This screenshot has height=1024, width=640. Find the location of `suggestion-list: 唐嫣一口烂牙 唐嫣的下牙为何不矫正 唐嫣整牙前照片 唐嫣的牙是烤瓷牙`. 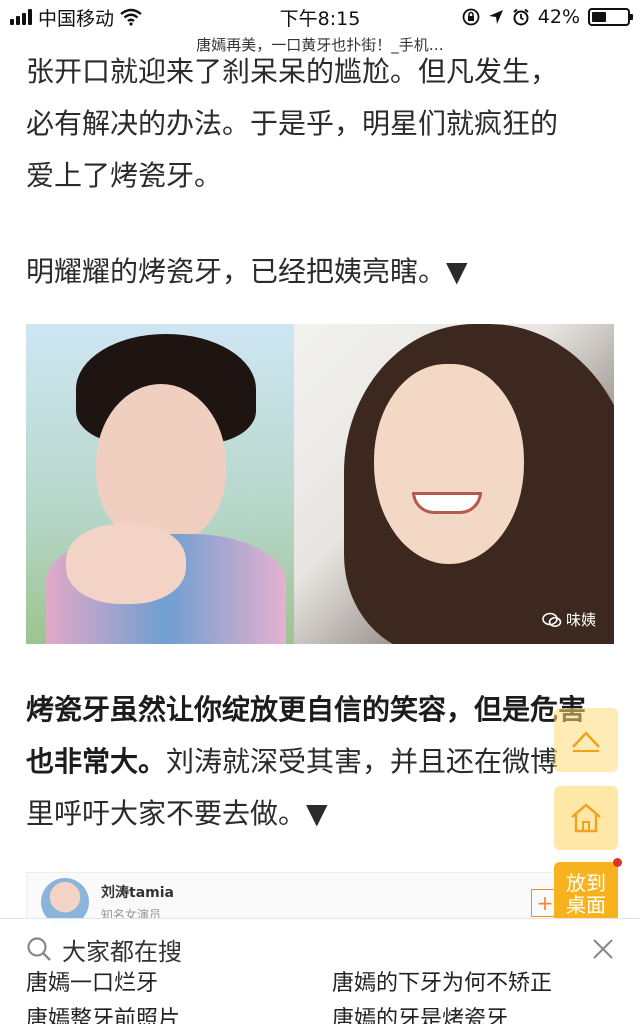

suggestion-list: 唐嫣一口烂牙 唐嫣的下牙为何不矫正 唐嫣整牙前照片 唐嫣的牙是烤瓷牙 is located at coordinates (320, 996).